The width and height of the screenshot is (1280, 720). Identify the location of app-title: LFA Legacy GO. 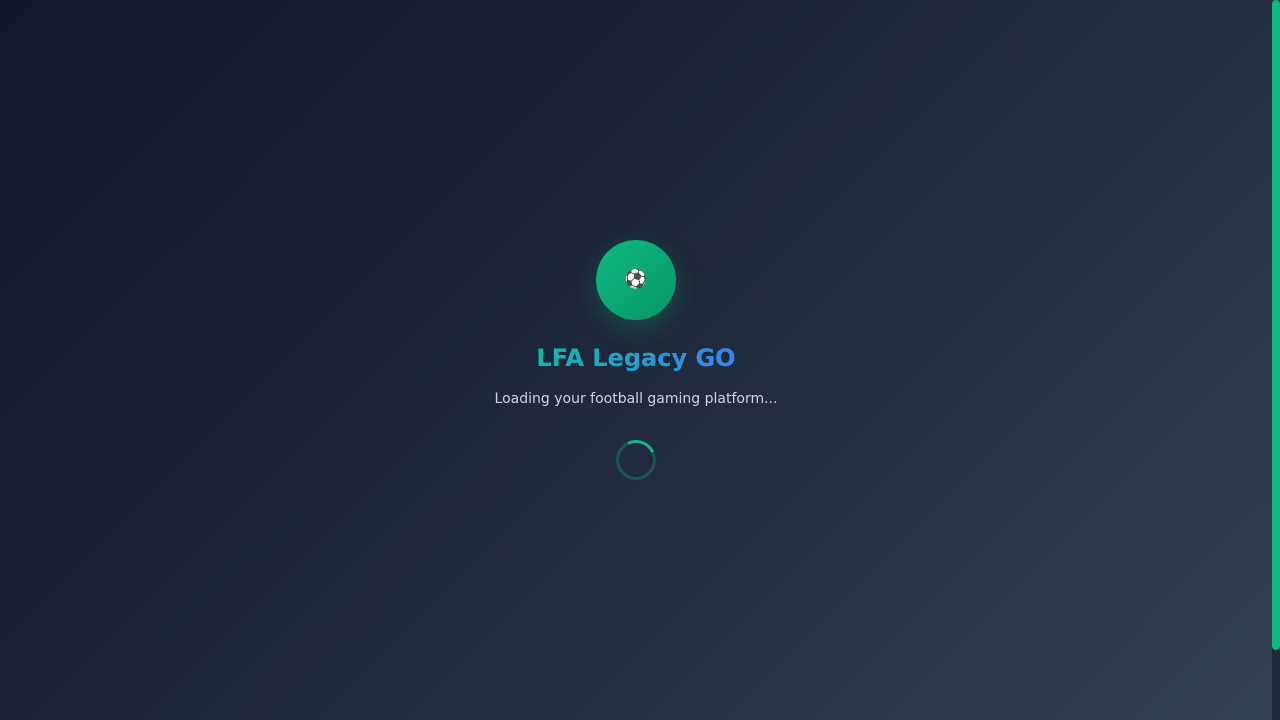
(636, 358).